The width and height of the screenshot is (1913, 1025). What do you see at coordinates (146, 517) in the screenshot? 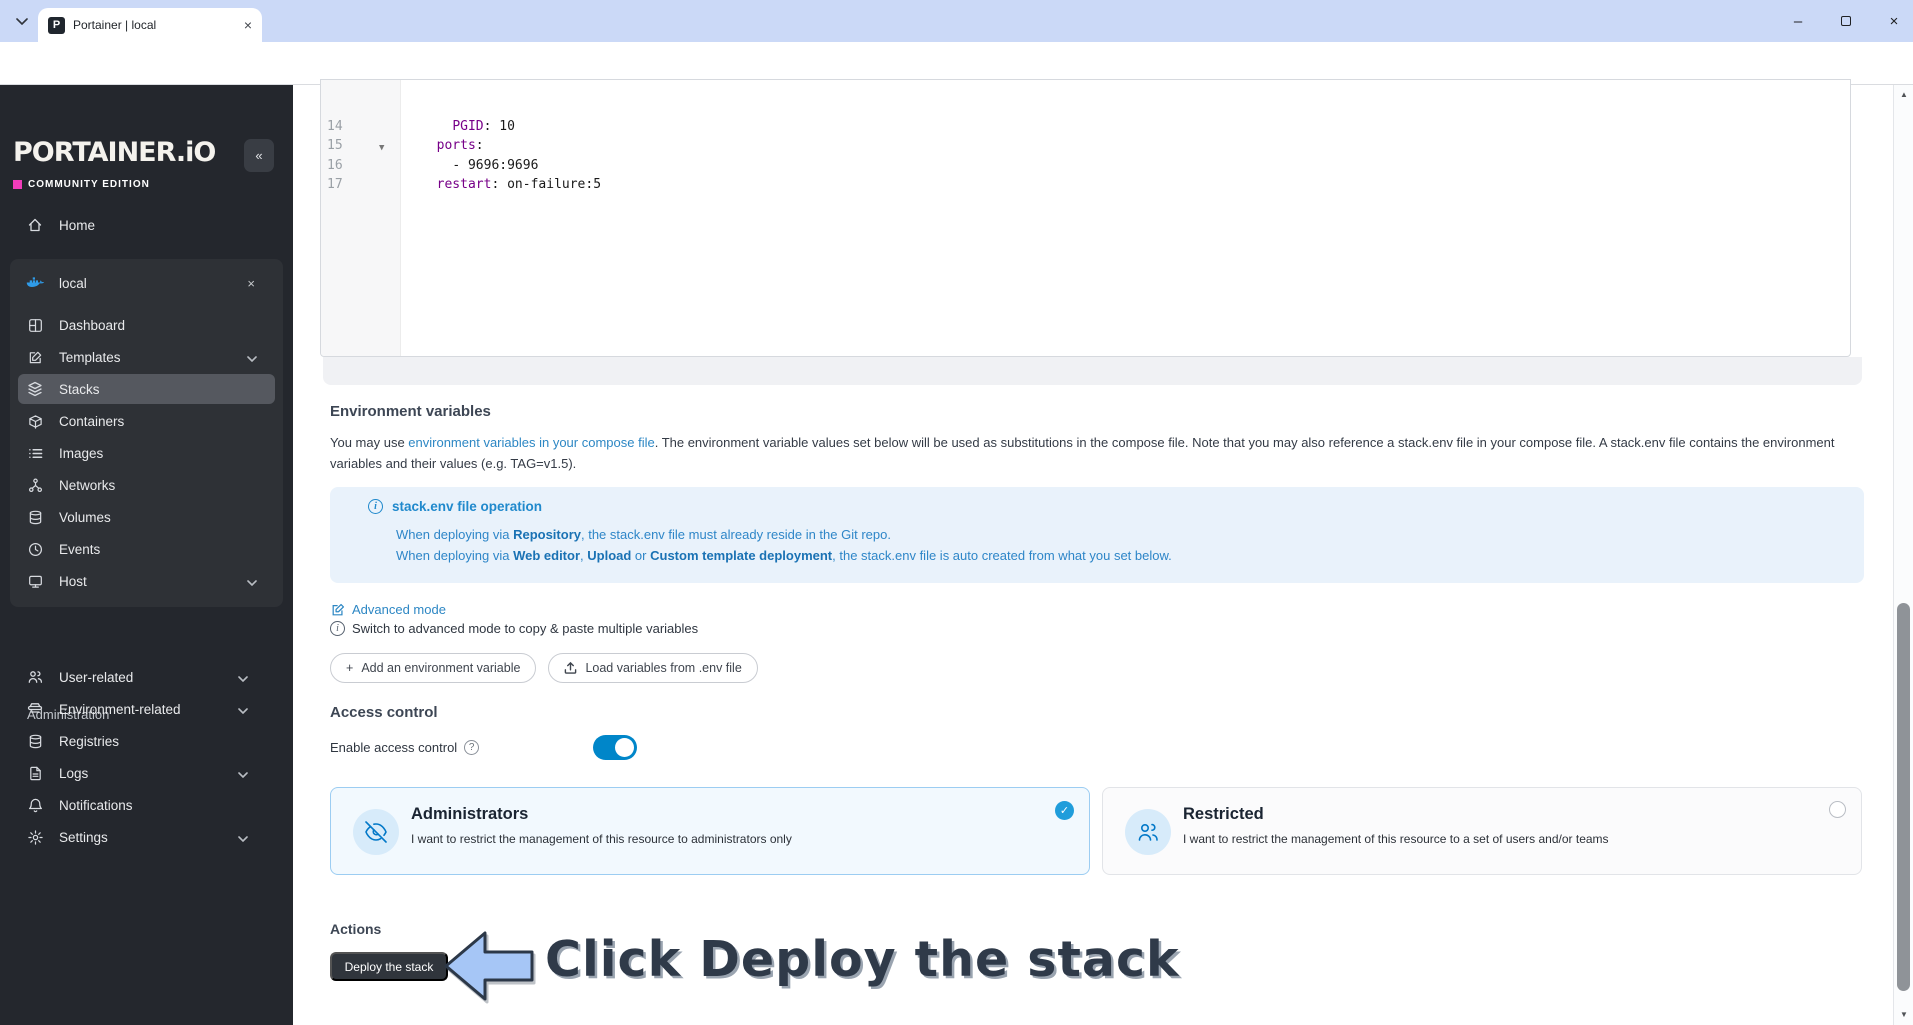
I see `sidebar-item-volumes: Volumes` at bounding box center [146, 517].